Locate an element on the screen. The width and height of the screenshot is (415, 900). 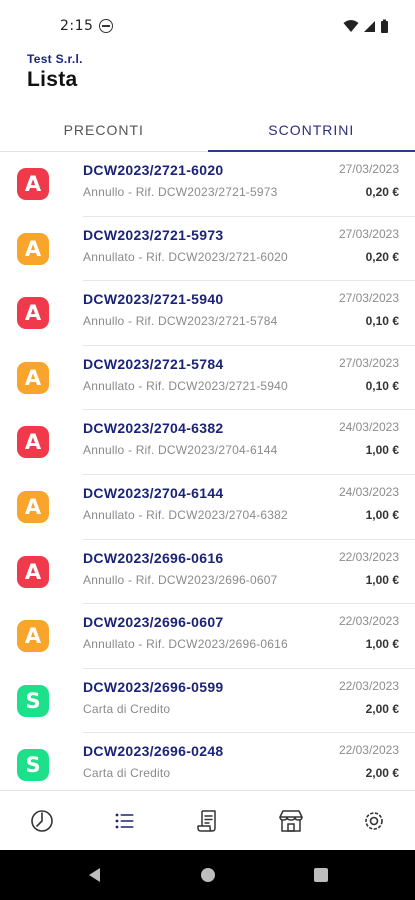
recents-icon is located at coordinates (321, 875).